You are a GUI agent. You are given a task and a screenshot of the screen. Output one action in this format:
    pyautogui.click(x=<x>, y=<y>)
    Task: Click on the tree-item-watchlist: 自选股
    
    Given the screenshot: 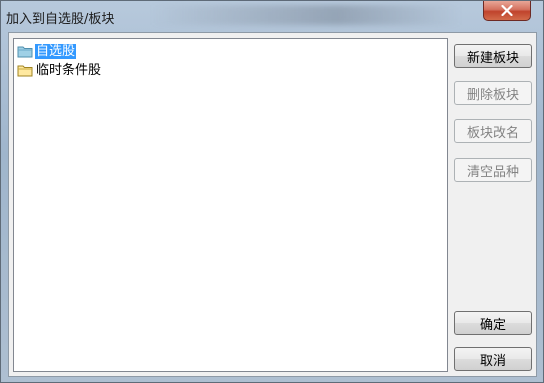 What is the action you would take?
    pyautogui.click(x=47, y=51)
    